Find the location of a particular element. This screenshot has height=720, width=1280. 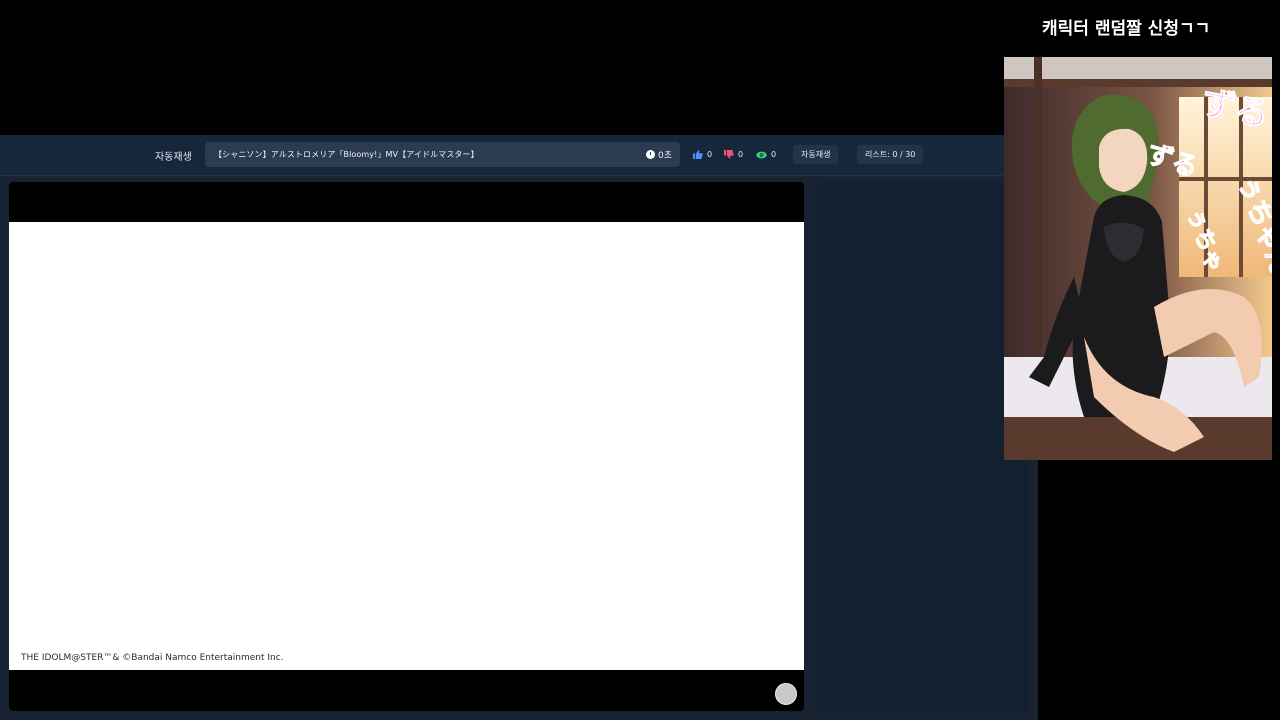

autoplay-label: 자동재생 is located at coordinates (173, 157).